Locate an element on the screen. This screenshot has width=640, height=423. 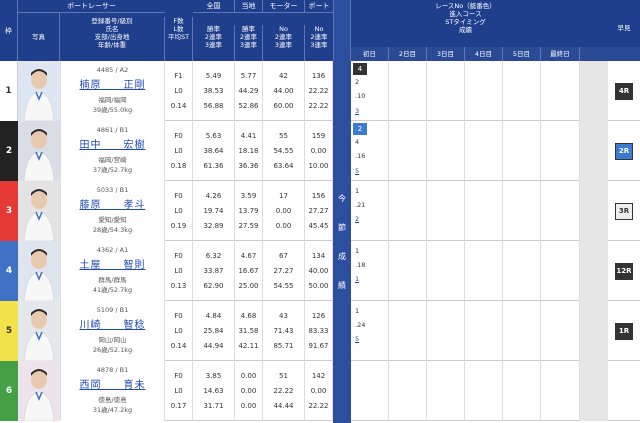
racer-info: 4485 / A2 楠原 正剛 福岡/福岡 39歳/55.0kg is located at coordinates (112, 91).